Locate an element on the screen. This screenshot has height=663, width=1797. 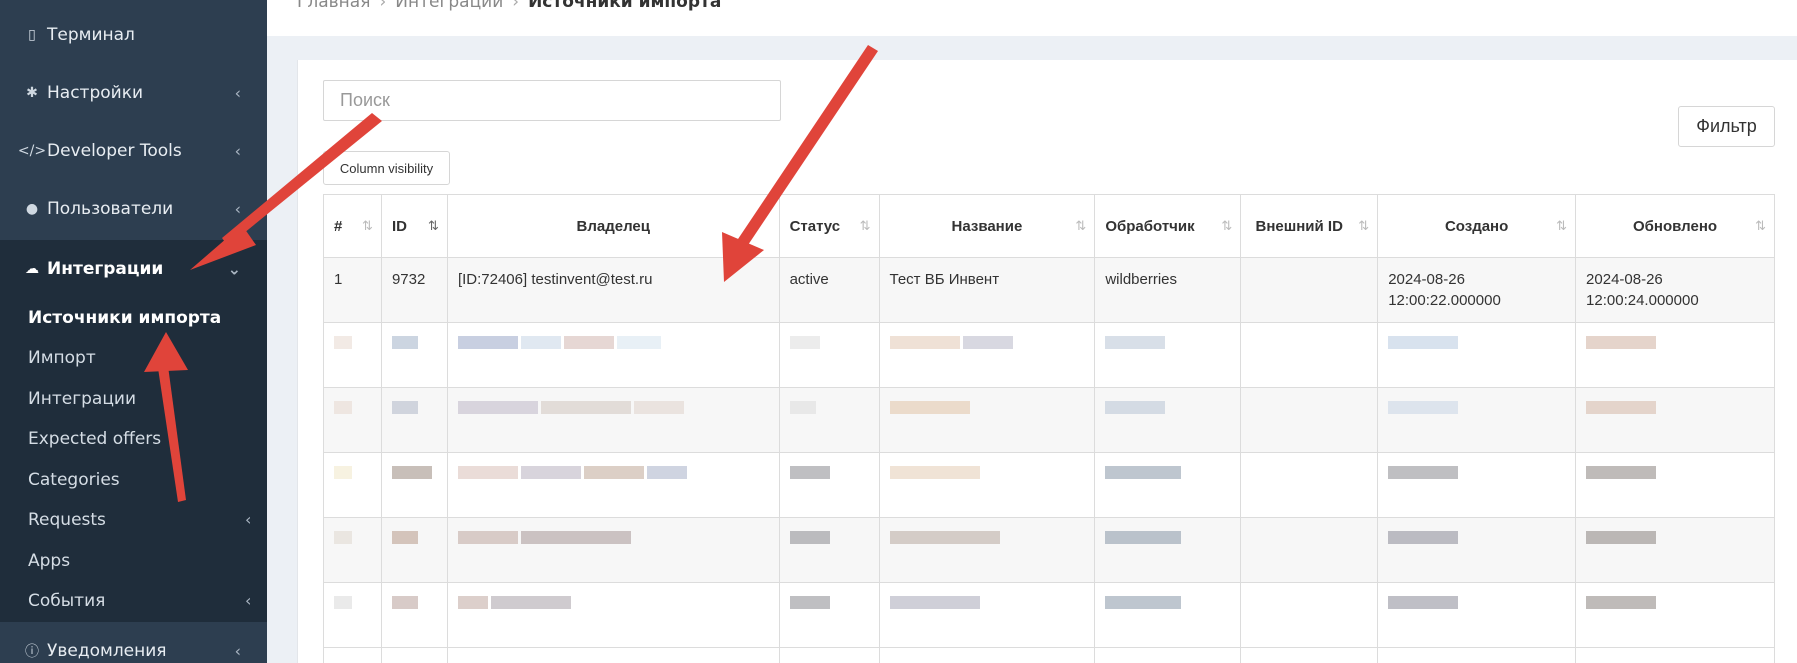
sidebar-item-label: Терминал is located at coordinates (91, 35).